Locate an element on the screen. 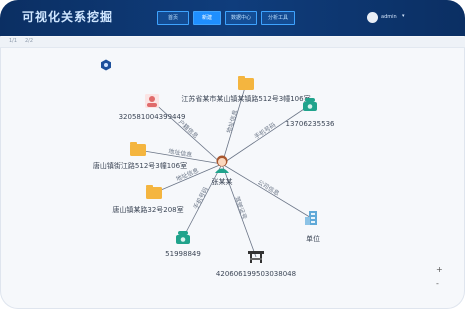 The height and width of the screenshot is (309, 465). person-female-icon is located at coordinates (222, 164).